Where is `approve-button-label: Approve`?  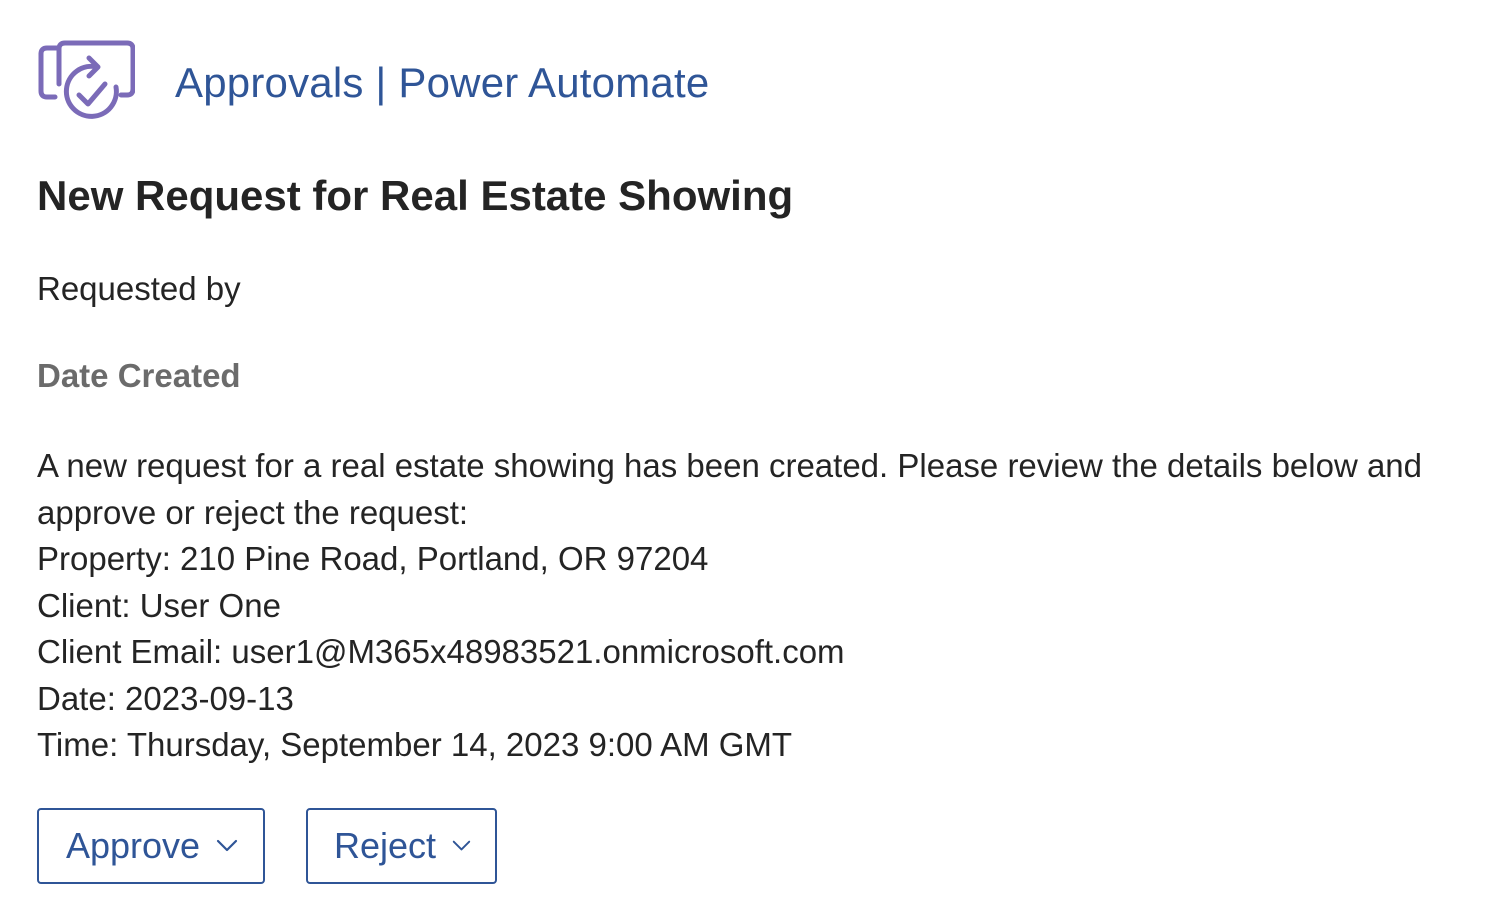
approve-button-label: Approve is located at coordinates (133, 845).